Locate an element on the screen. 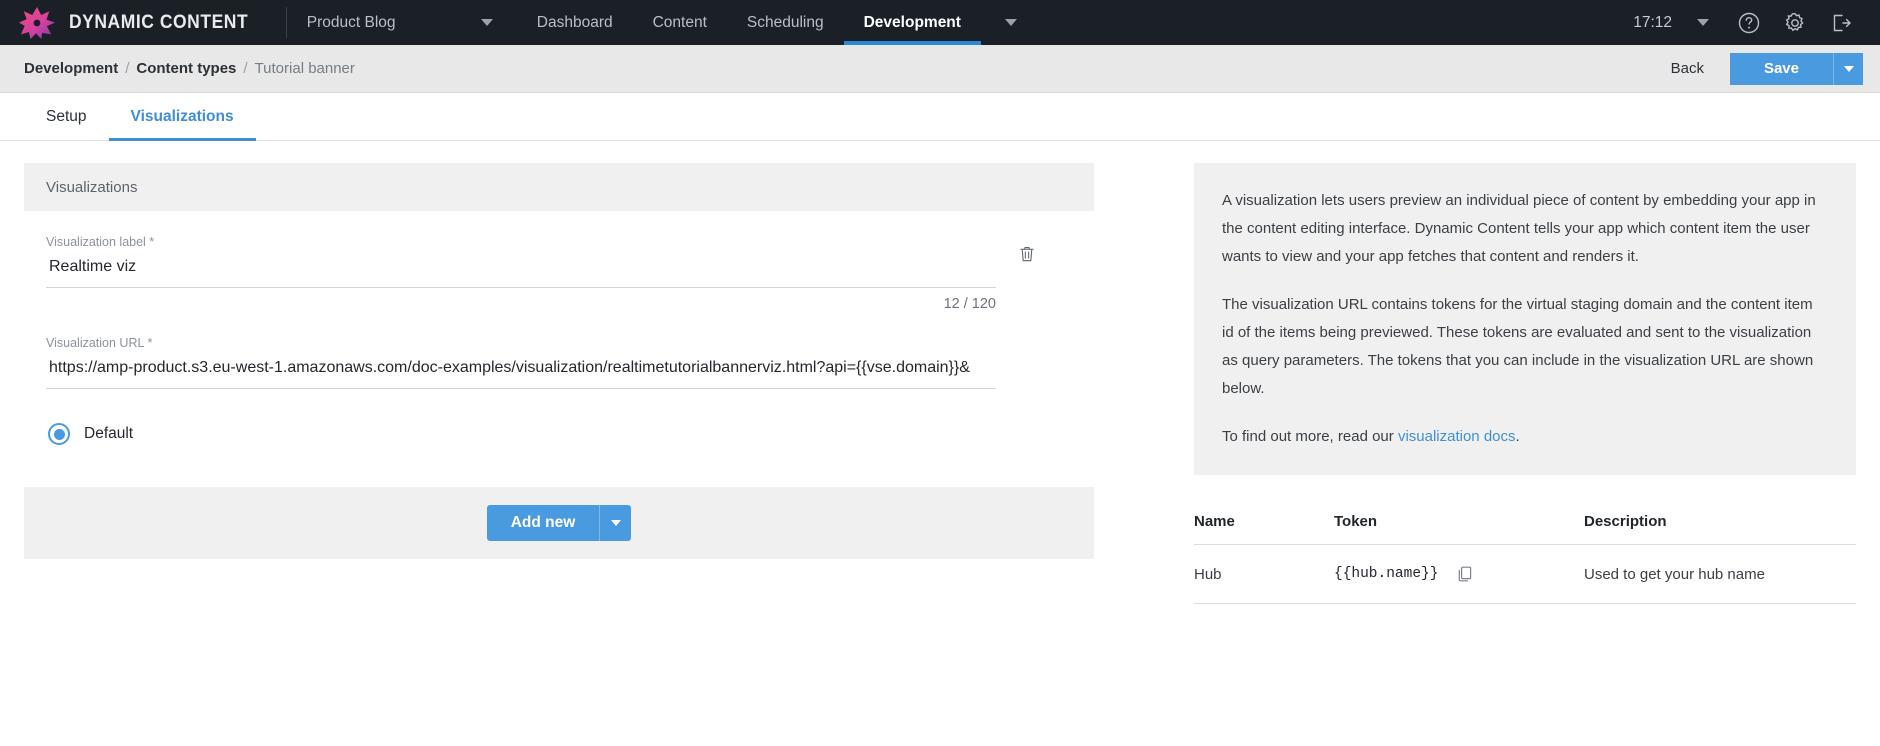 The image size is (1880, 746). help-docs-prefix: To find out more, read our is located at coordinates (1310, 436).